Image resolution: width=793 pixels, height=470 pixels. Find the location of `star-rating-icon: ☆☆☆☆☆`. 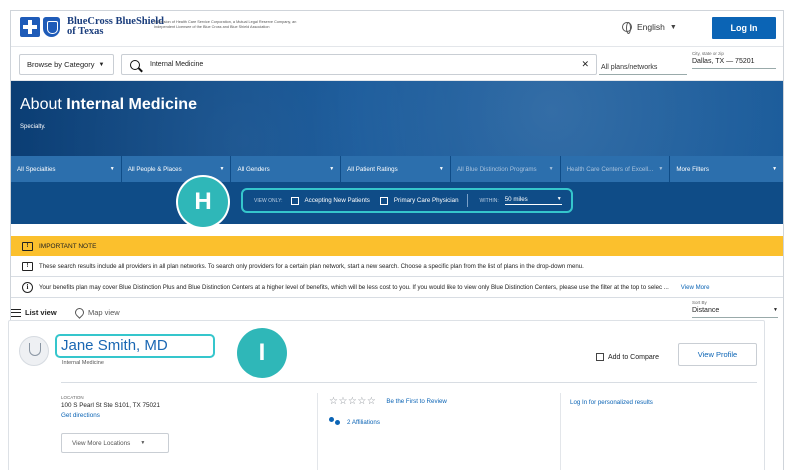

star-rating-icon: ☆☆☆☆☆ is located at coordinates (353, 401).